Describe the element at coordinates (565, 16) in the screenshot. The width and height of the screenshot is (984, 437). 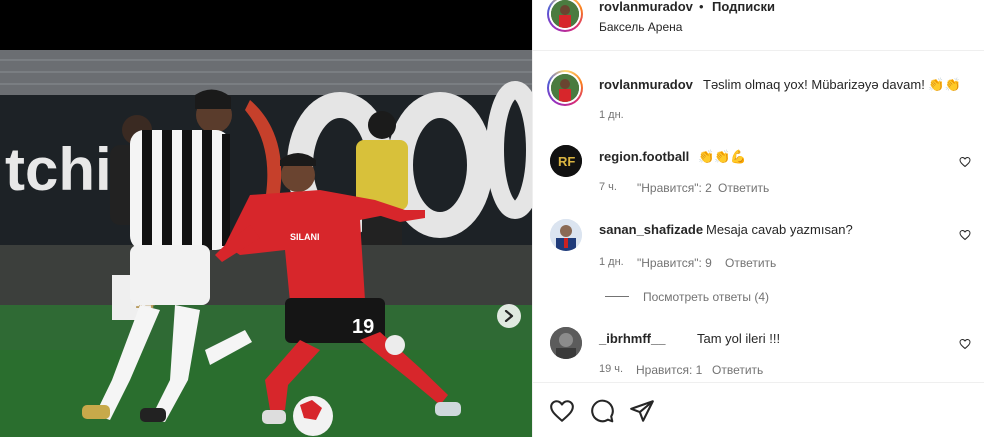
I see `author-avatar` at that location.